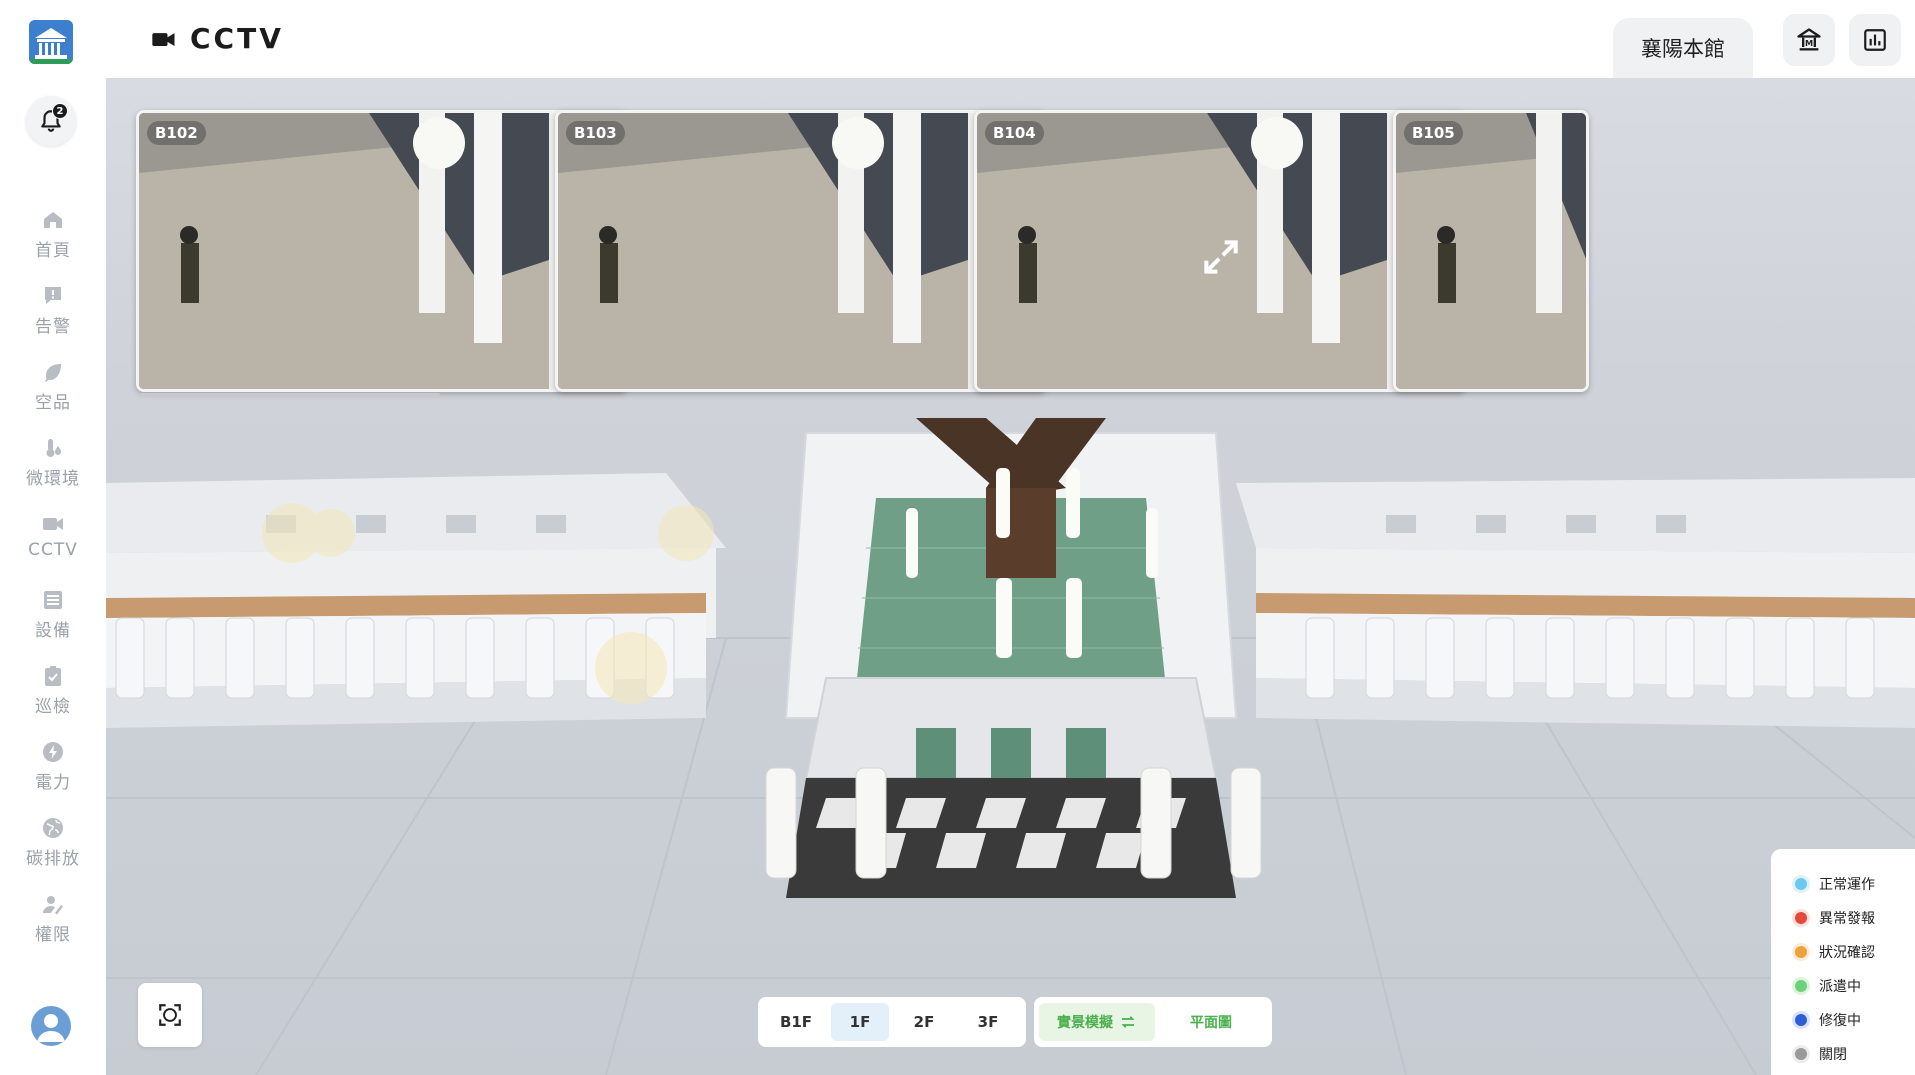 The image size is (1915, 1075). I want to click on sidebar: 2 首頁 告警 空品 微環境 CCTV 設備 巡檢 電力 碳排放 權限, so click(53, 537).